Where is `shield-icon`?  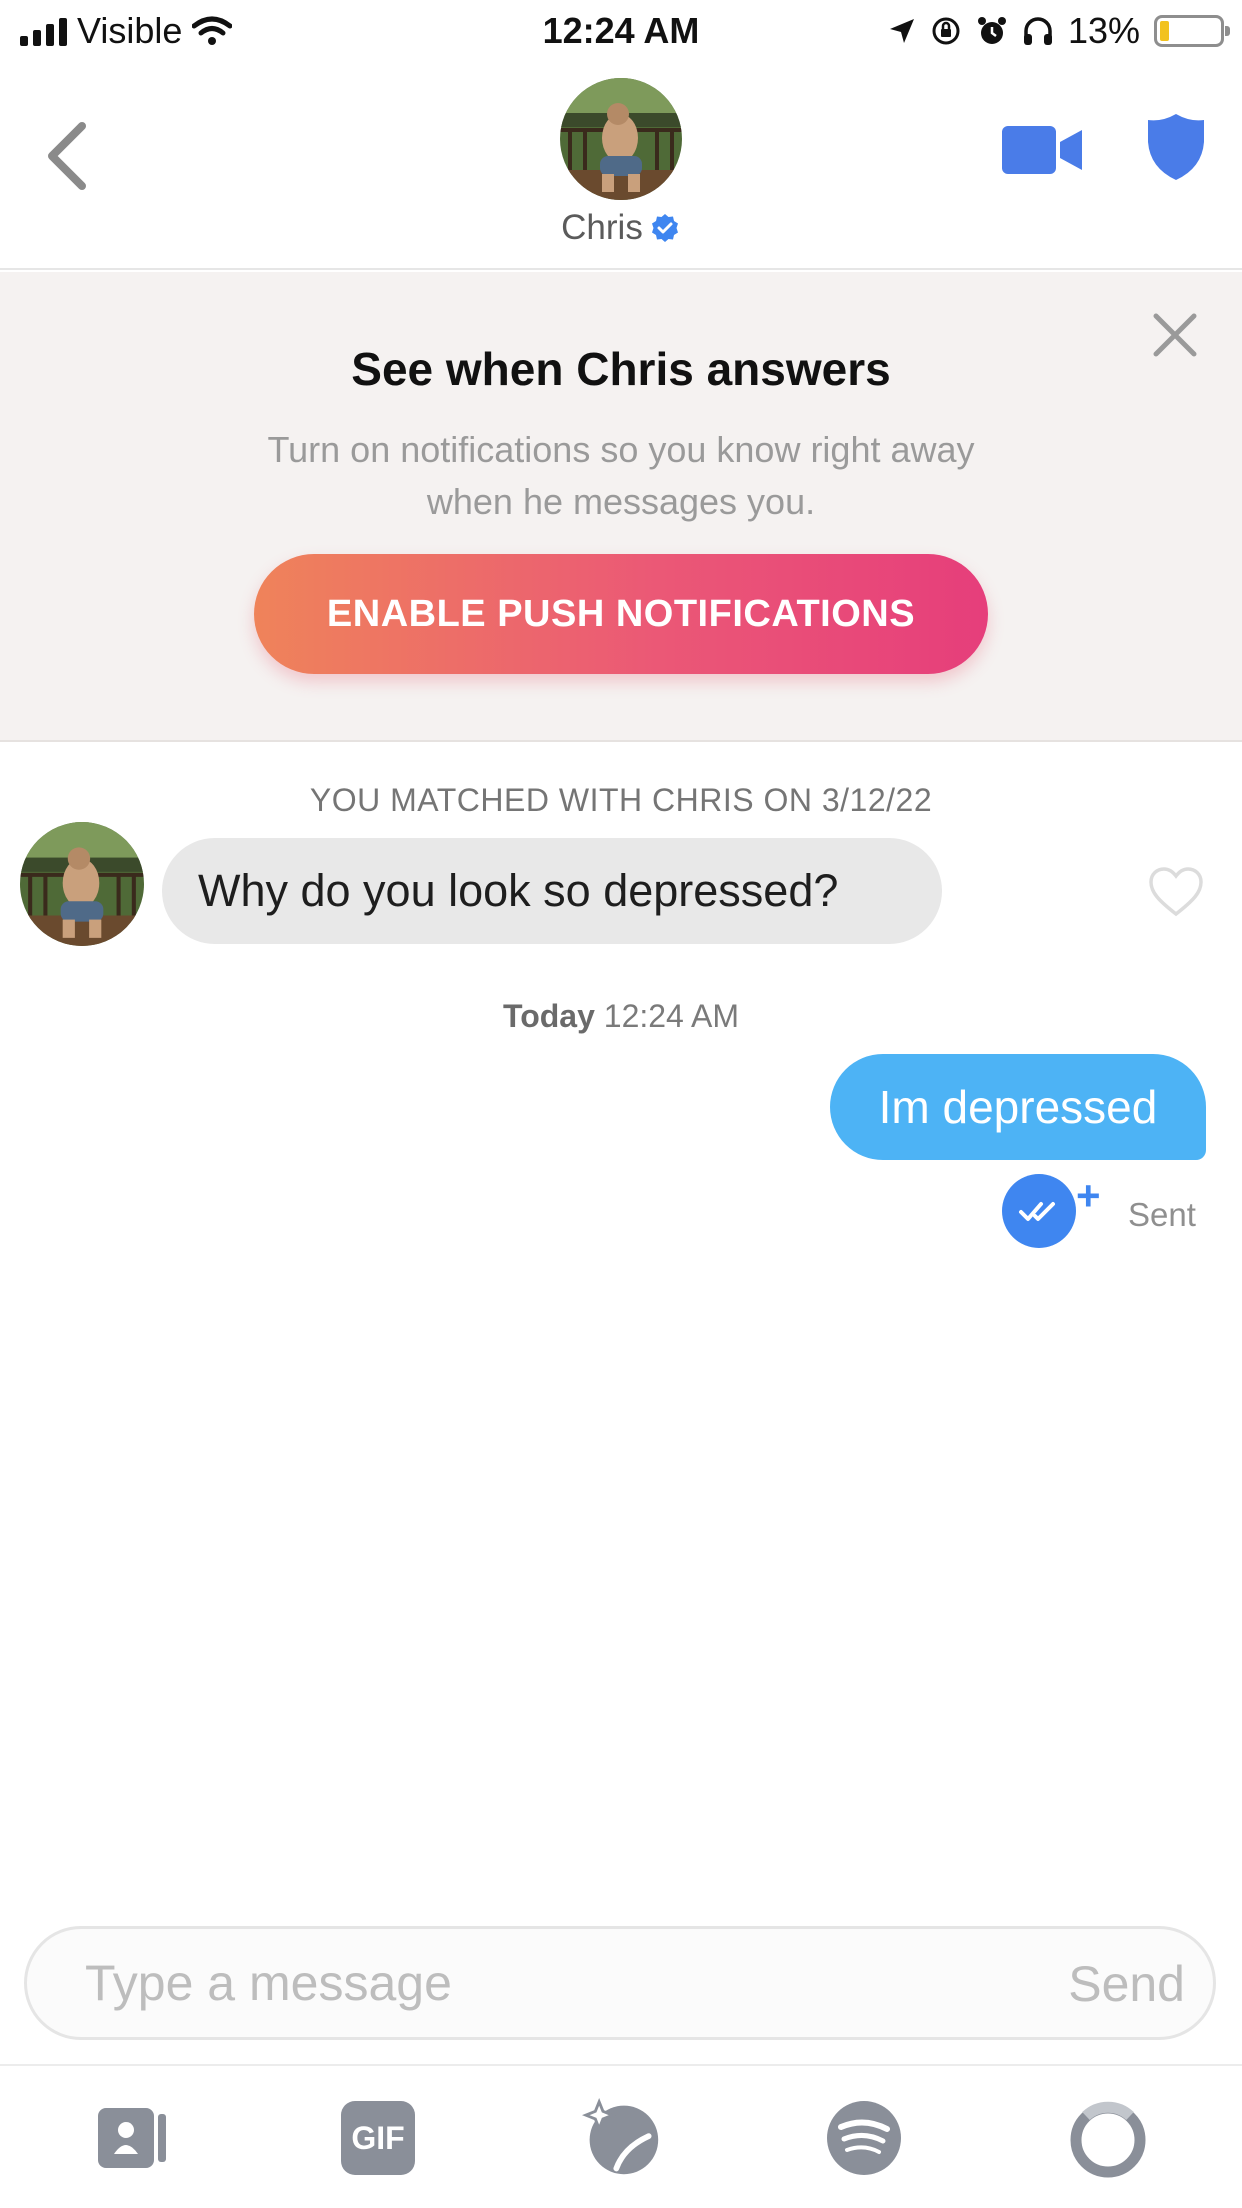
shield-icon is located at coordinates (1176, 147).